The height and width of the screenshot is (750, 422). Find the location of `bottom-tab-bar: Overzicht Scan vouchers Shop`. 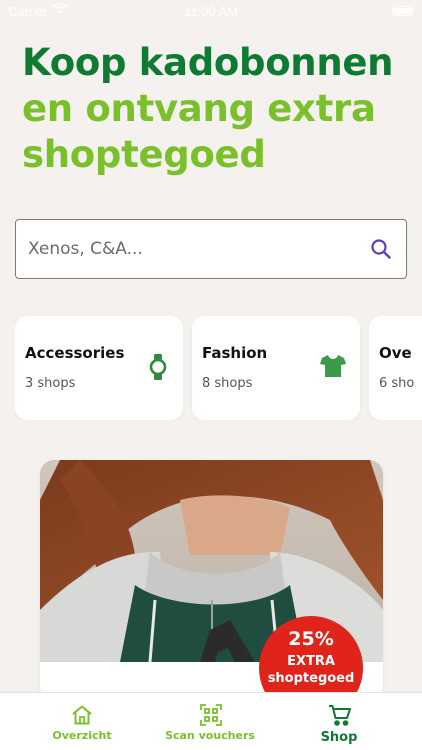

bottom-tab-bar: Overzicht Scan vouchers Shop is located at coordinates (211, 721).